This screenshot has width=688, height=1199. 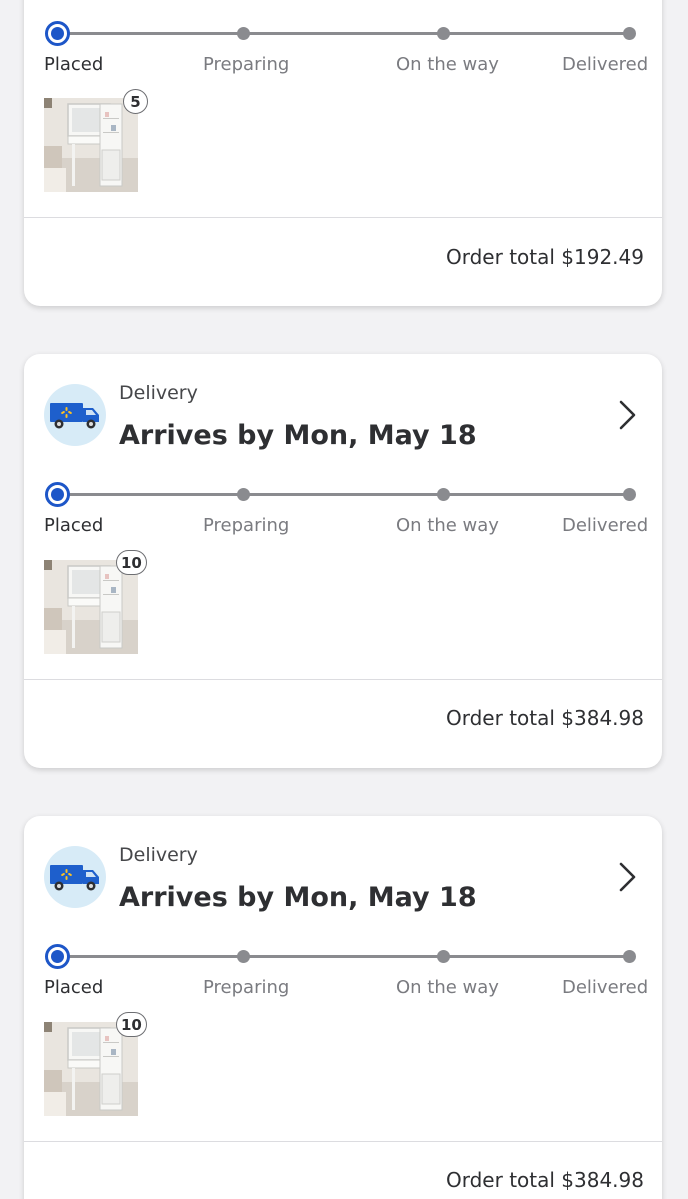 I want to click on vanity-desk-image, so click(x=91, y=145).